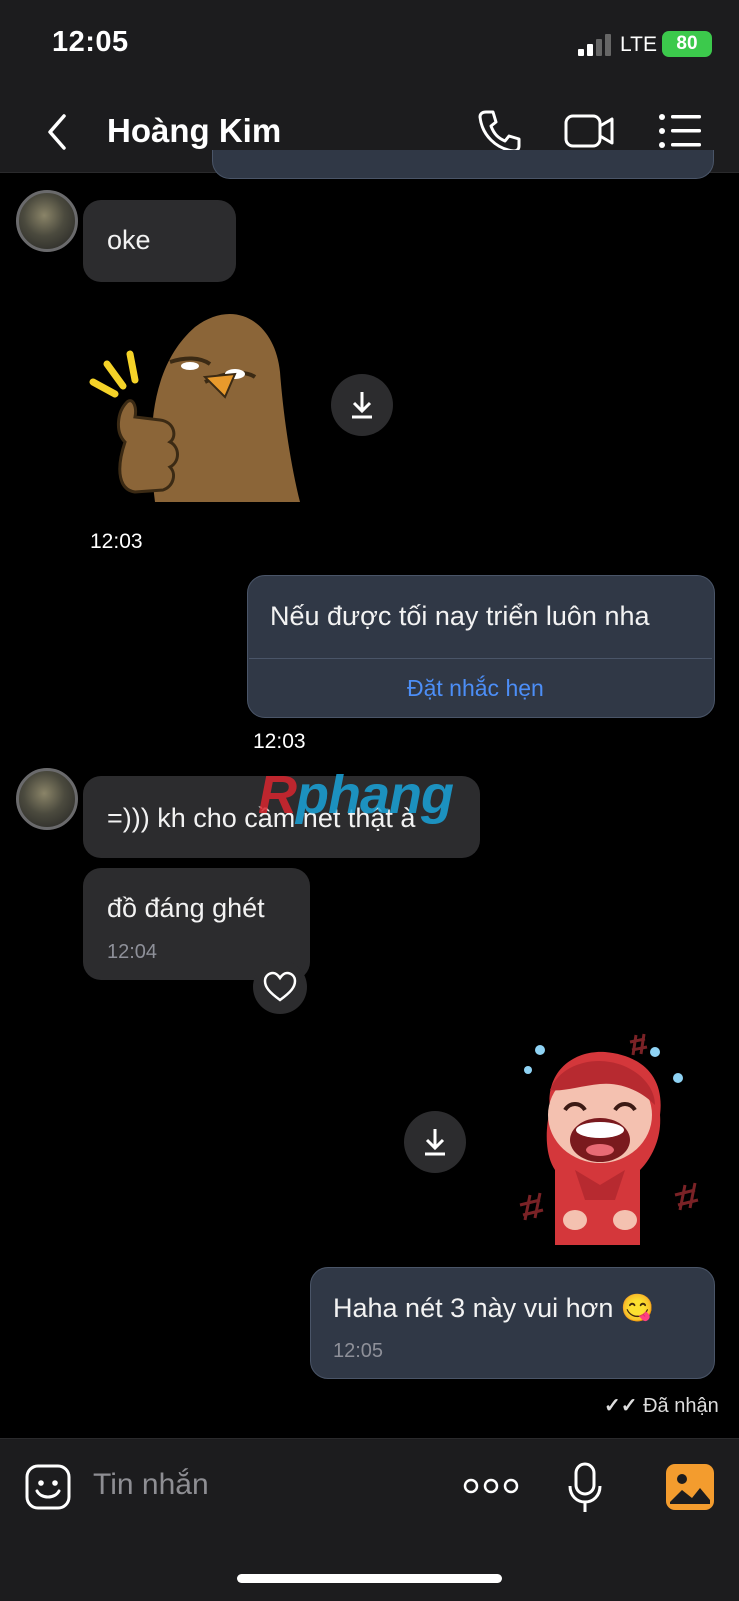 This screenshot has height=1601, width=739. I want to click on heart-icon, so click(280, 986).